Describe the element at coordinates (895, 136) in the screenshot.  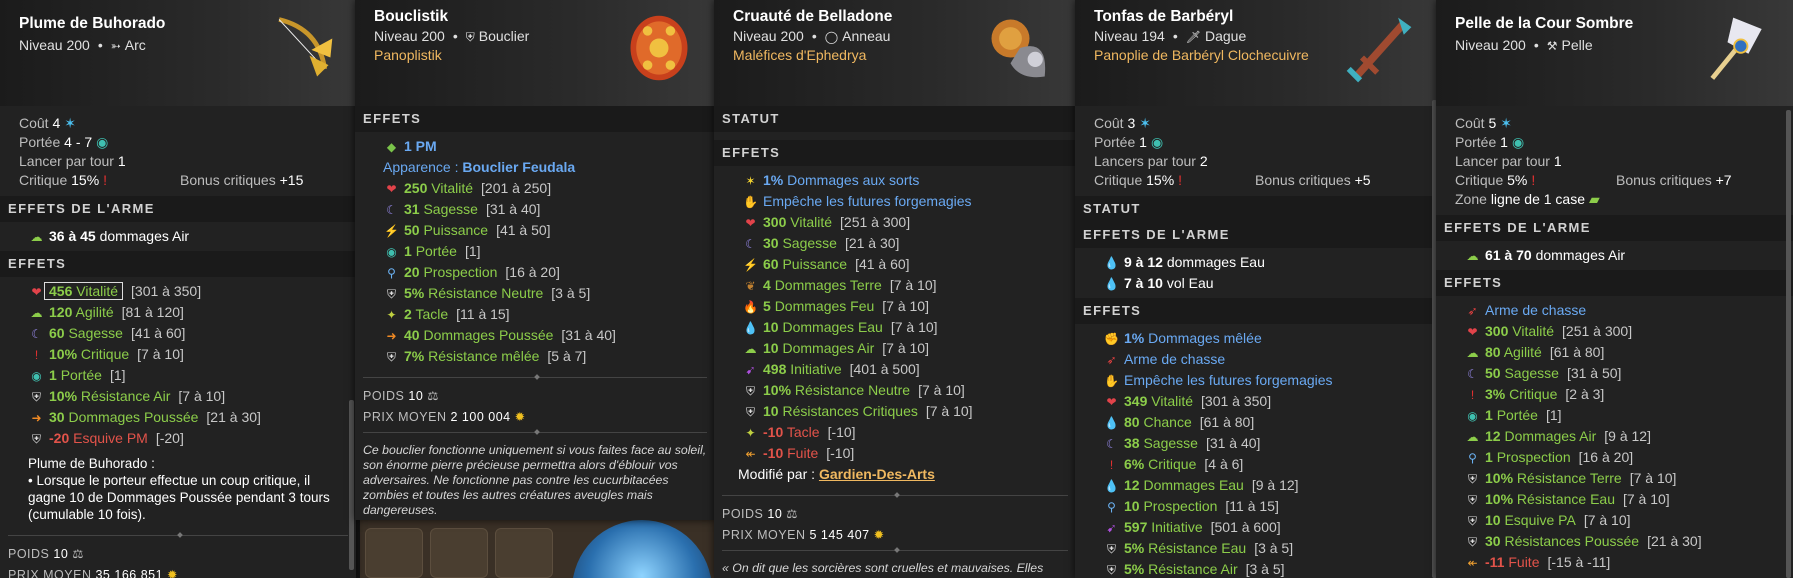
I see `statut-spacer` at that location.